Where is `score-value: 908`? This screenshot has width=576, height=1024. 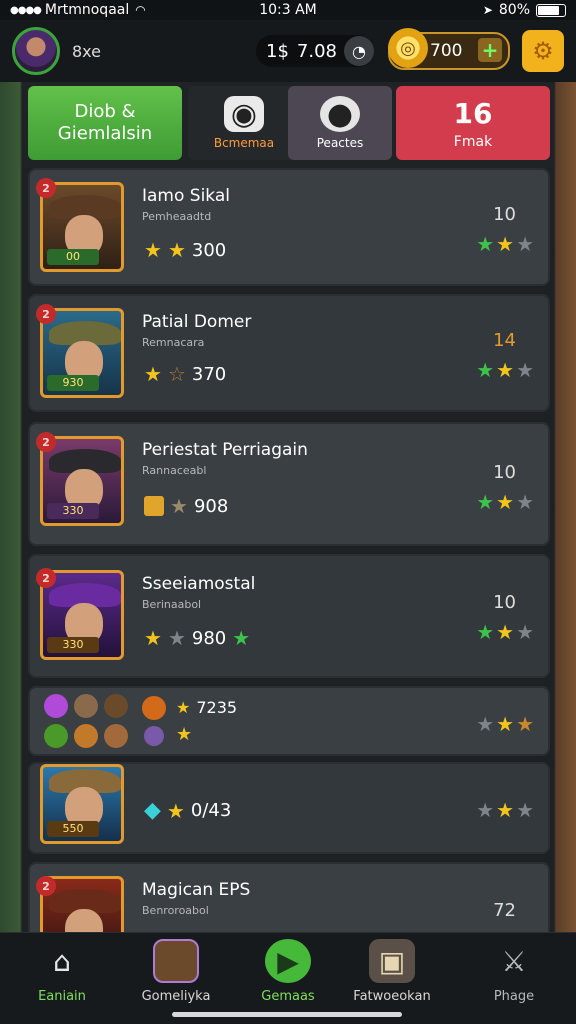
score-value: 908 is located at coordinates (211, 506).